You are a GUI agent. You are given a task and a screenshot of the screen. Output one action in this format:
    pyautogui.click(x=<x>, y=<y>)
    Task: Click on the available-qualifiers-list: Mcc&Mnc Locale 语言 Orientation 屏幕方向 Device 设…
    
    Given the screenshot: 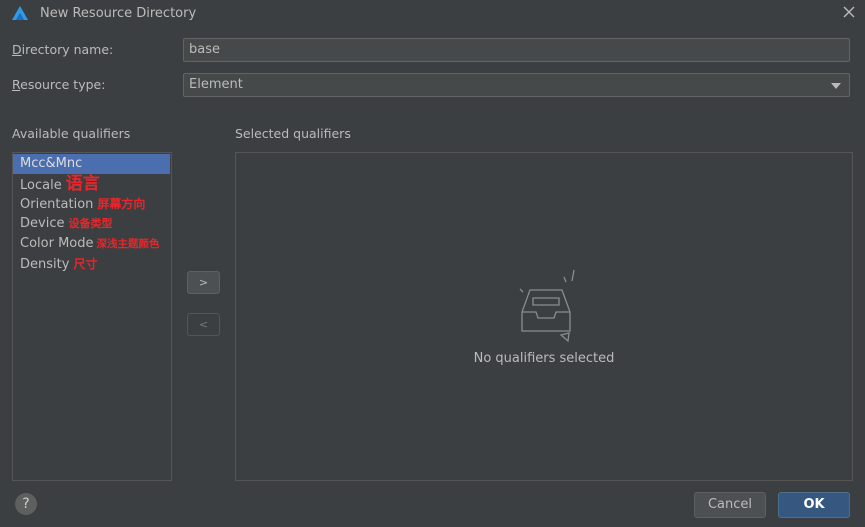 What is the action you would take?
    pyautogui.click(x=92, y=316)
    